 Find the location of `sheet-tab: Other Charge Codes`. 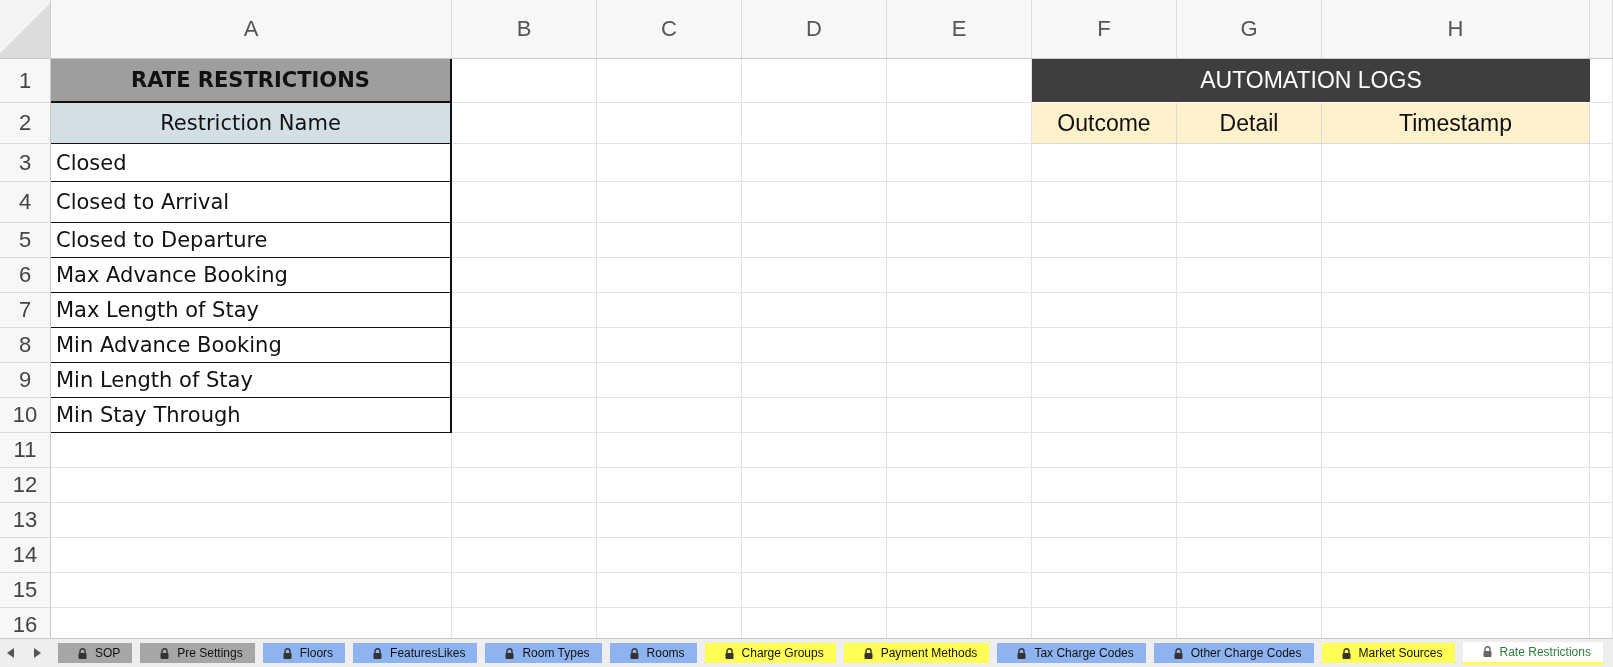

sheet-tab: Other Charge Codes is located at coordinates (1233, 653).